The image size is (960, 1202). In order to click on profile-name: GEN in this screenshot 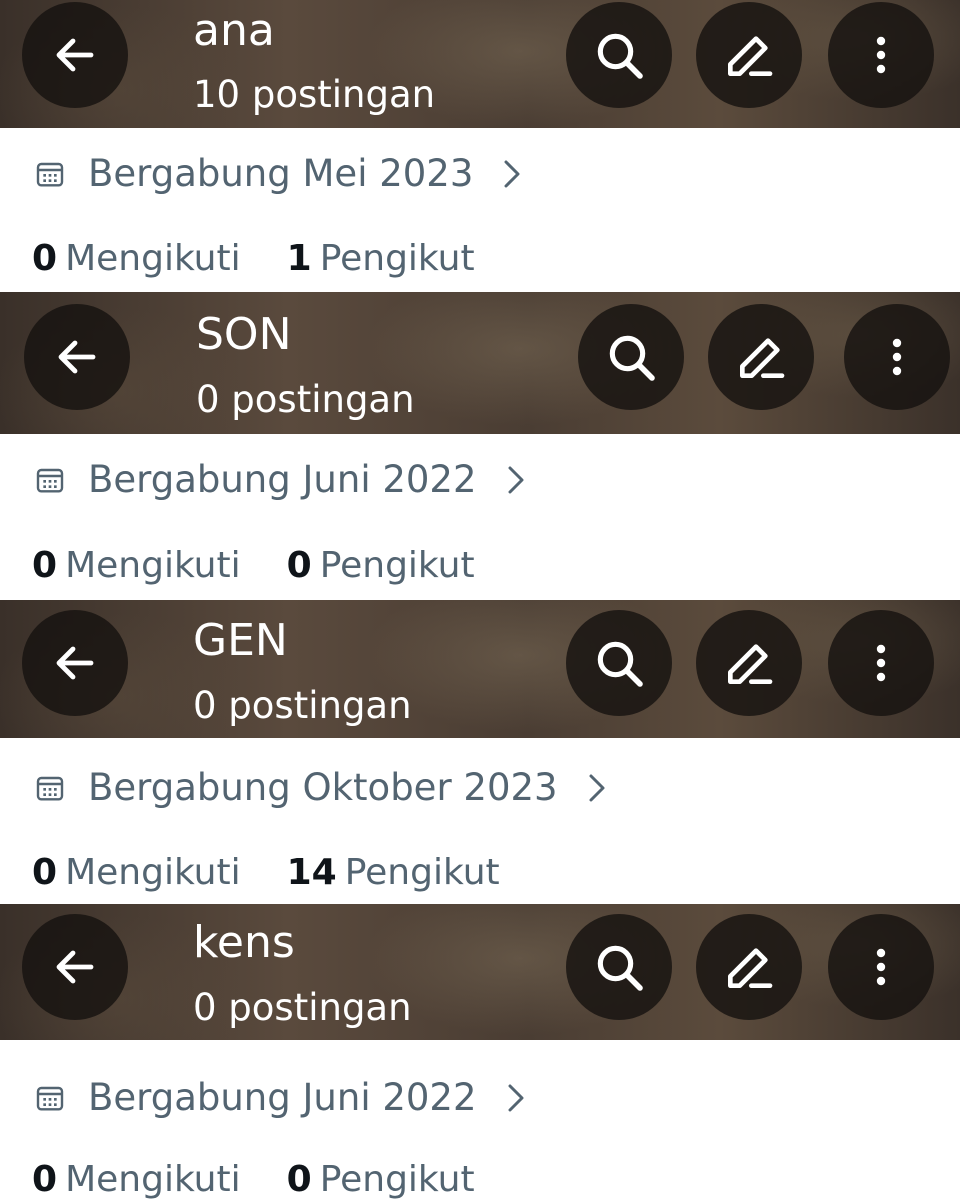, I will do `click(240, 640)`.